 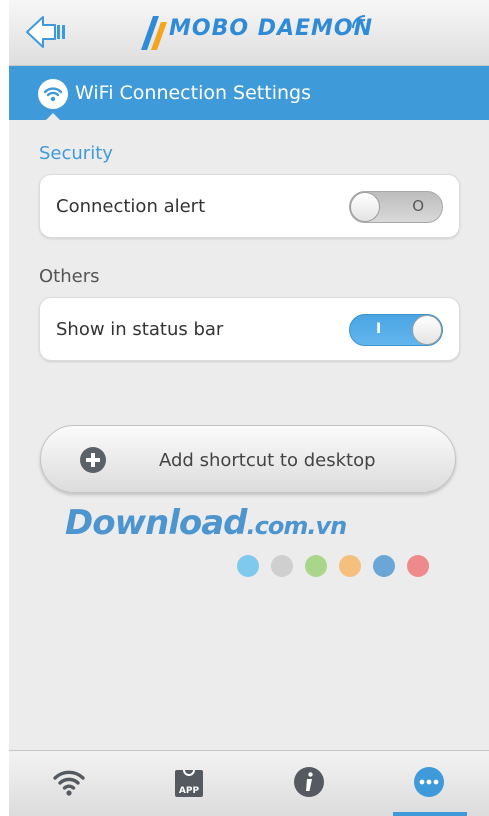 What do you see at coordinates (193, 93) in the screenshot?
I see `page-title: WiFi Connection Settings` at bounding box center [193, 93].